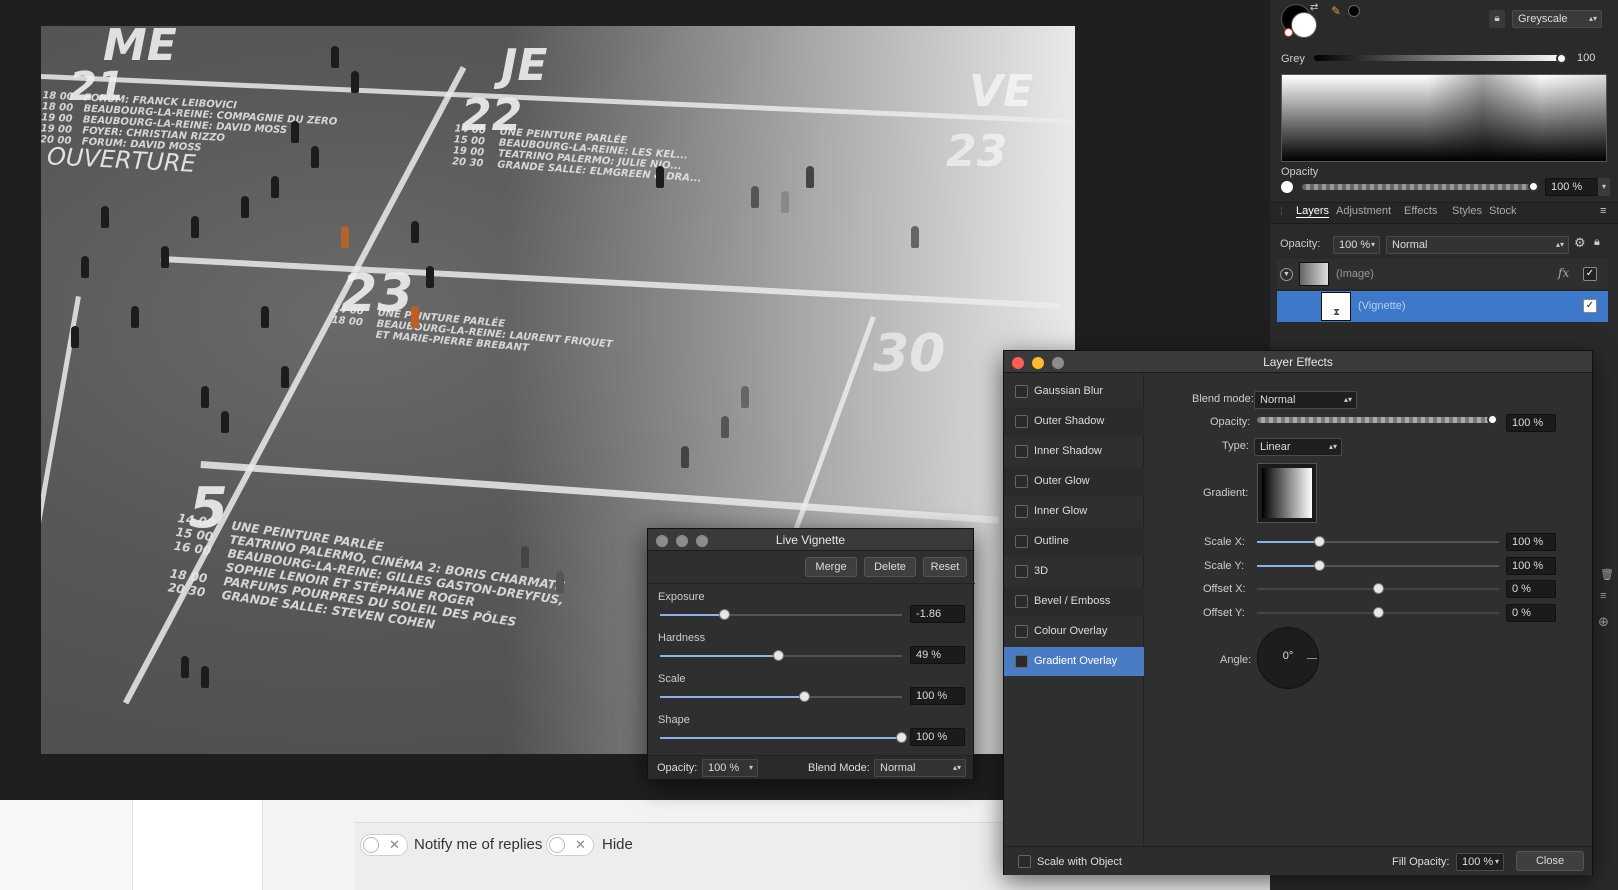  What do you see at coordinates (1442, 274) in the screenshot?
I see `layer-row-image: ▼ (Image) fx ✓` at bounding box center [1442, 274].